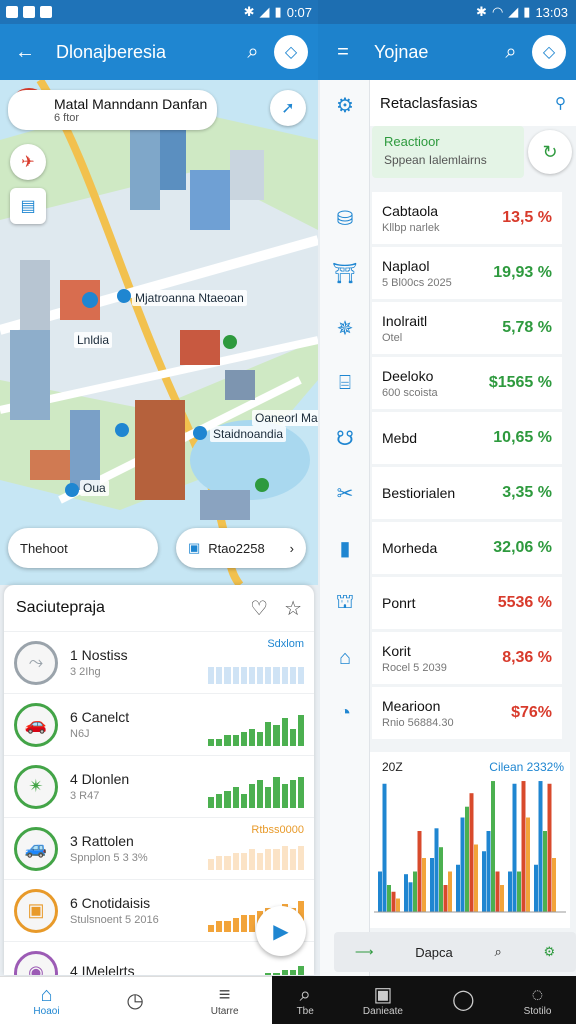  I want to click on list-item: 🚙 3 Rattolen Spnplon 5 3 3% Rtbss0000, so click(159, 848).